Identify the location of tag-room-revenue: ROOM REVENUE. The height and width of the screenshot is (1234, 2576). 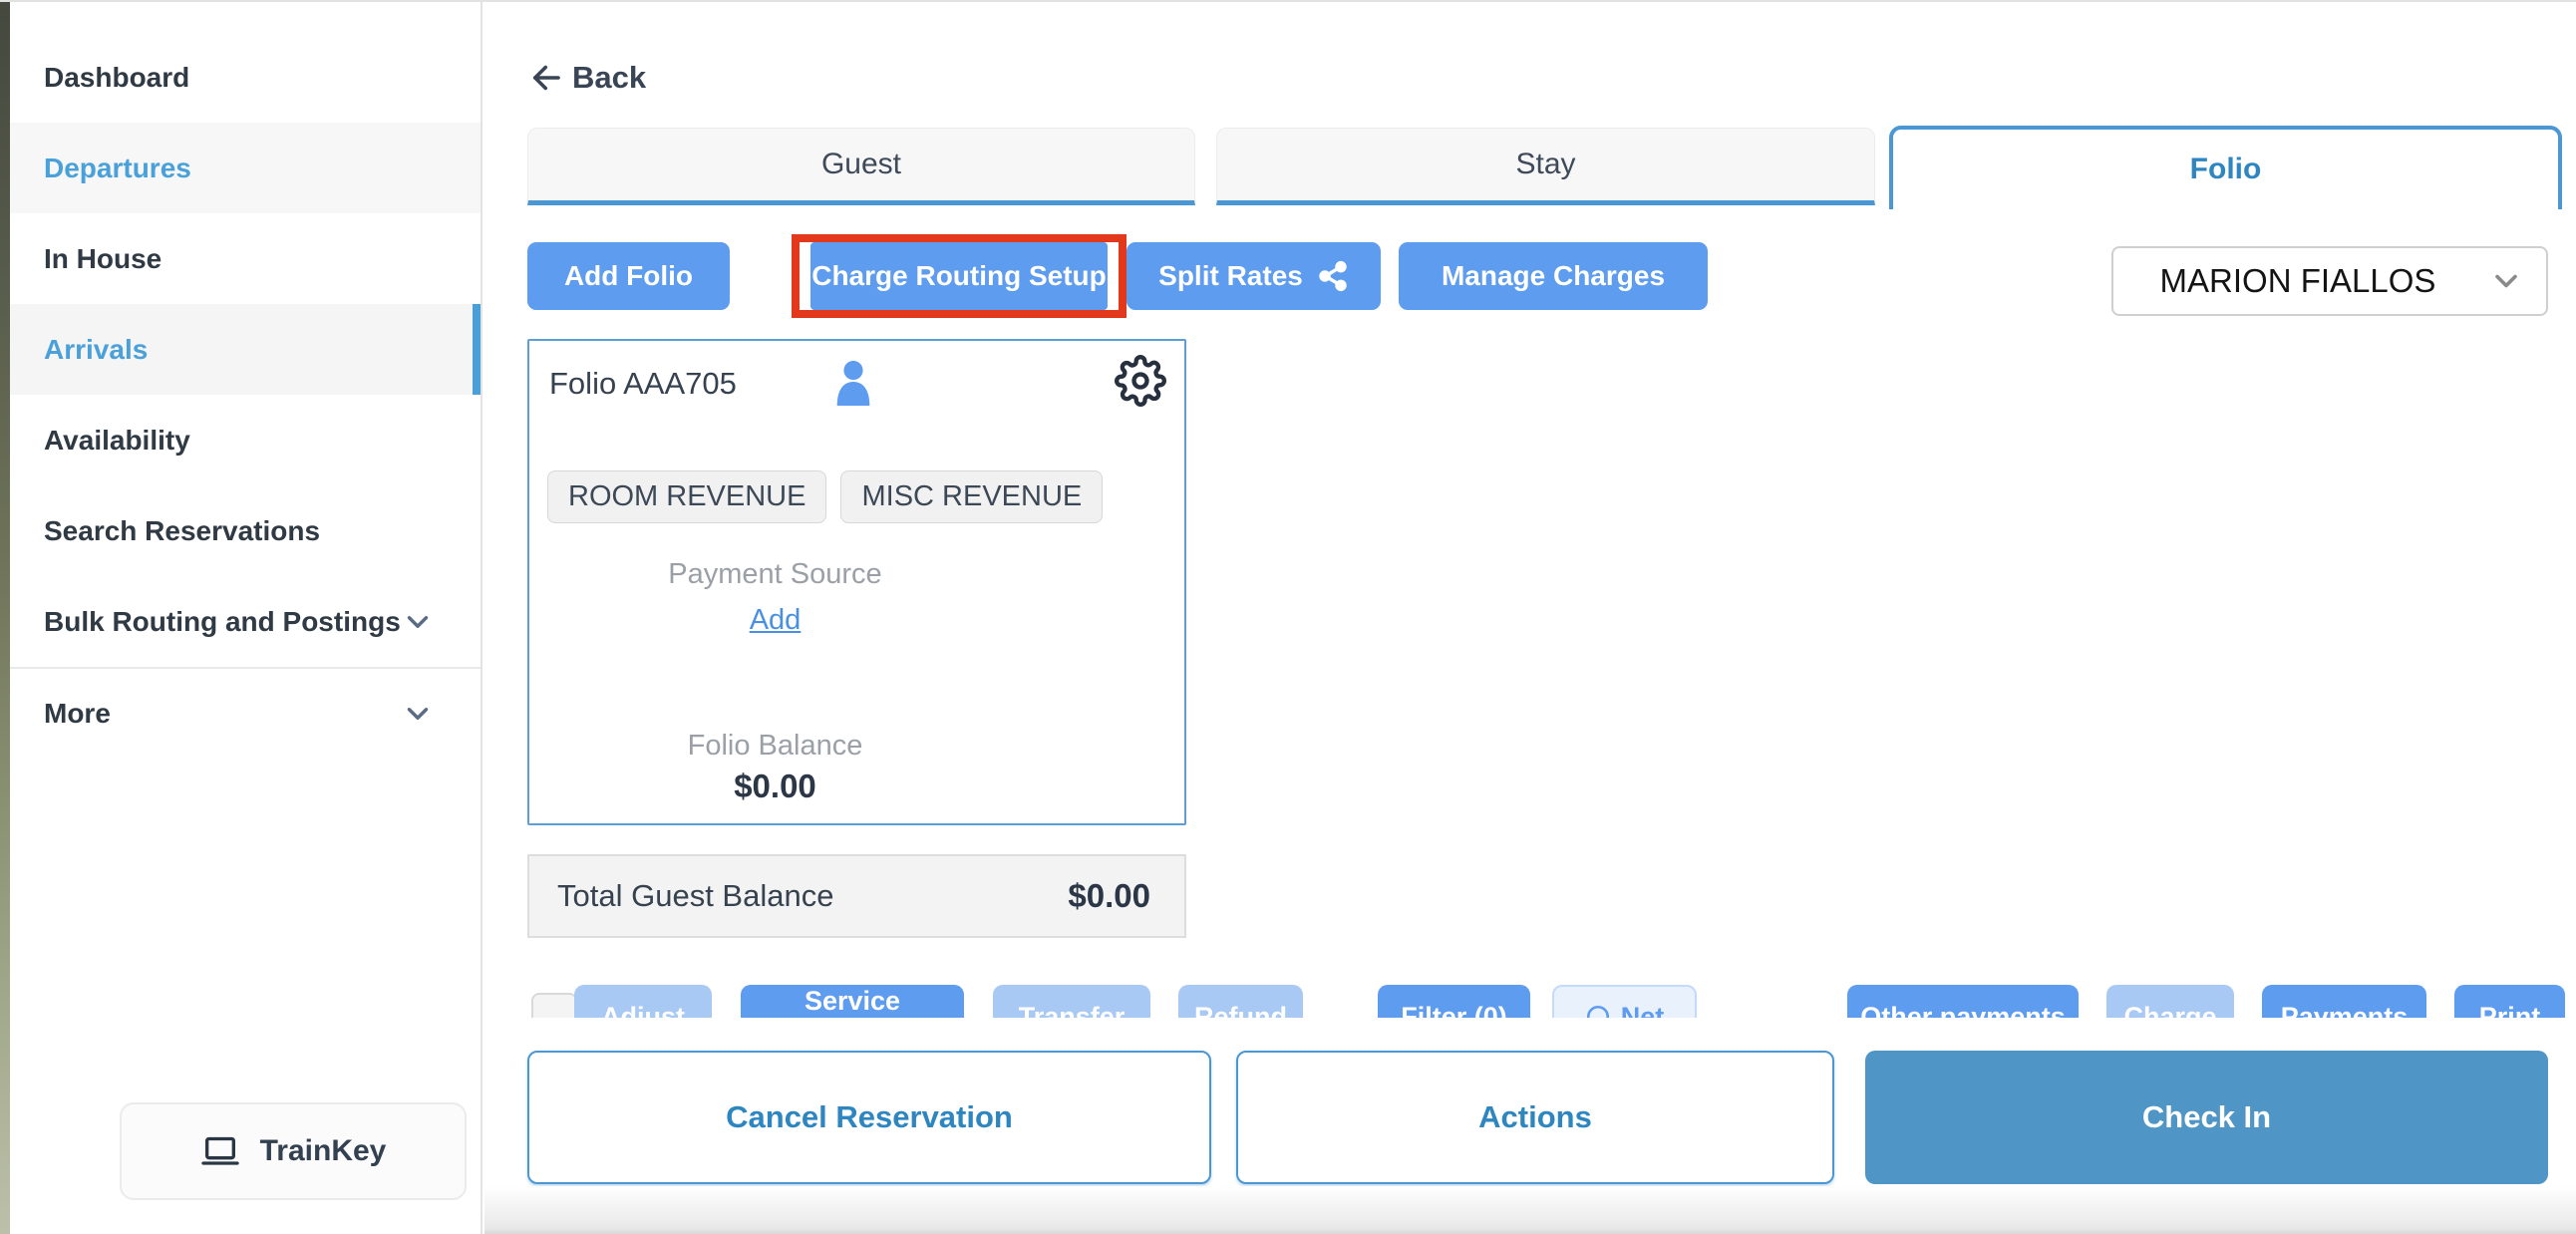
(687, 496).